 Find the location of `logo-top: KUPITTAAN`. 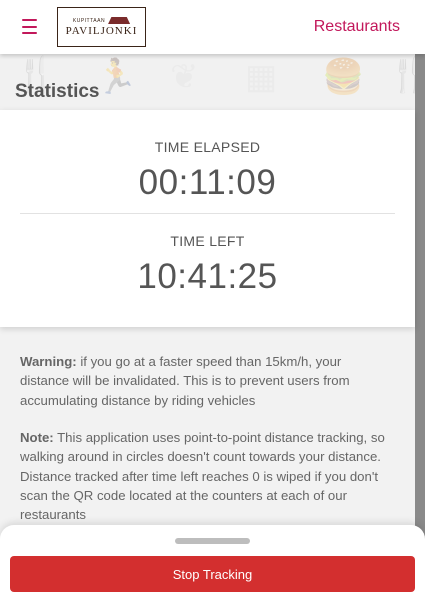

logo-top: KUPITTAAN is located at coordinates (101, 20).